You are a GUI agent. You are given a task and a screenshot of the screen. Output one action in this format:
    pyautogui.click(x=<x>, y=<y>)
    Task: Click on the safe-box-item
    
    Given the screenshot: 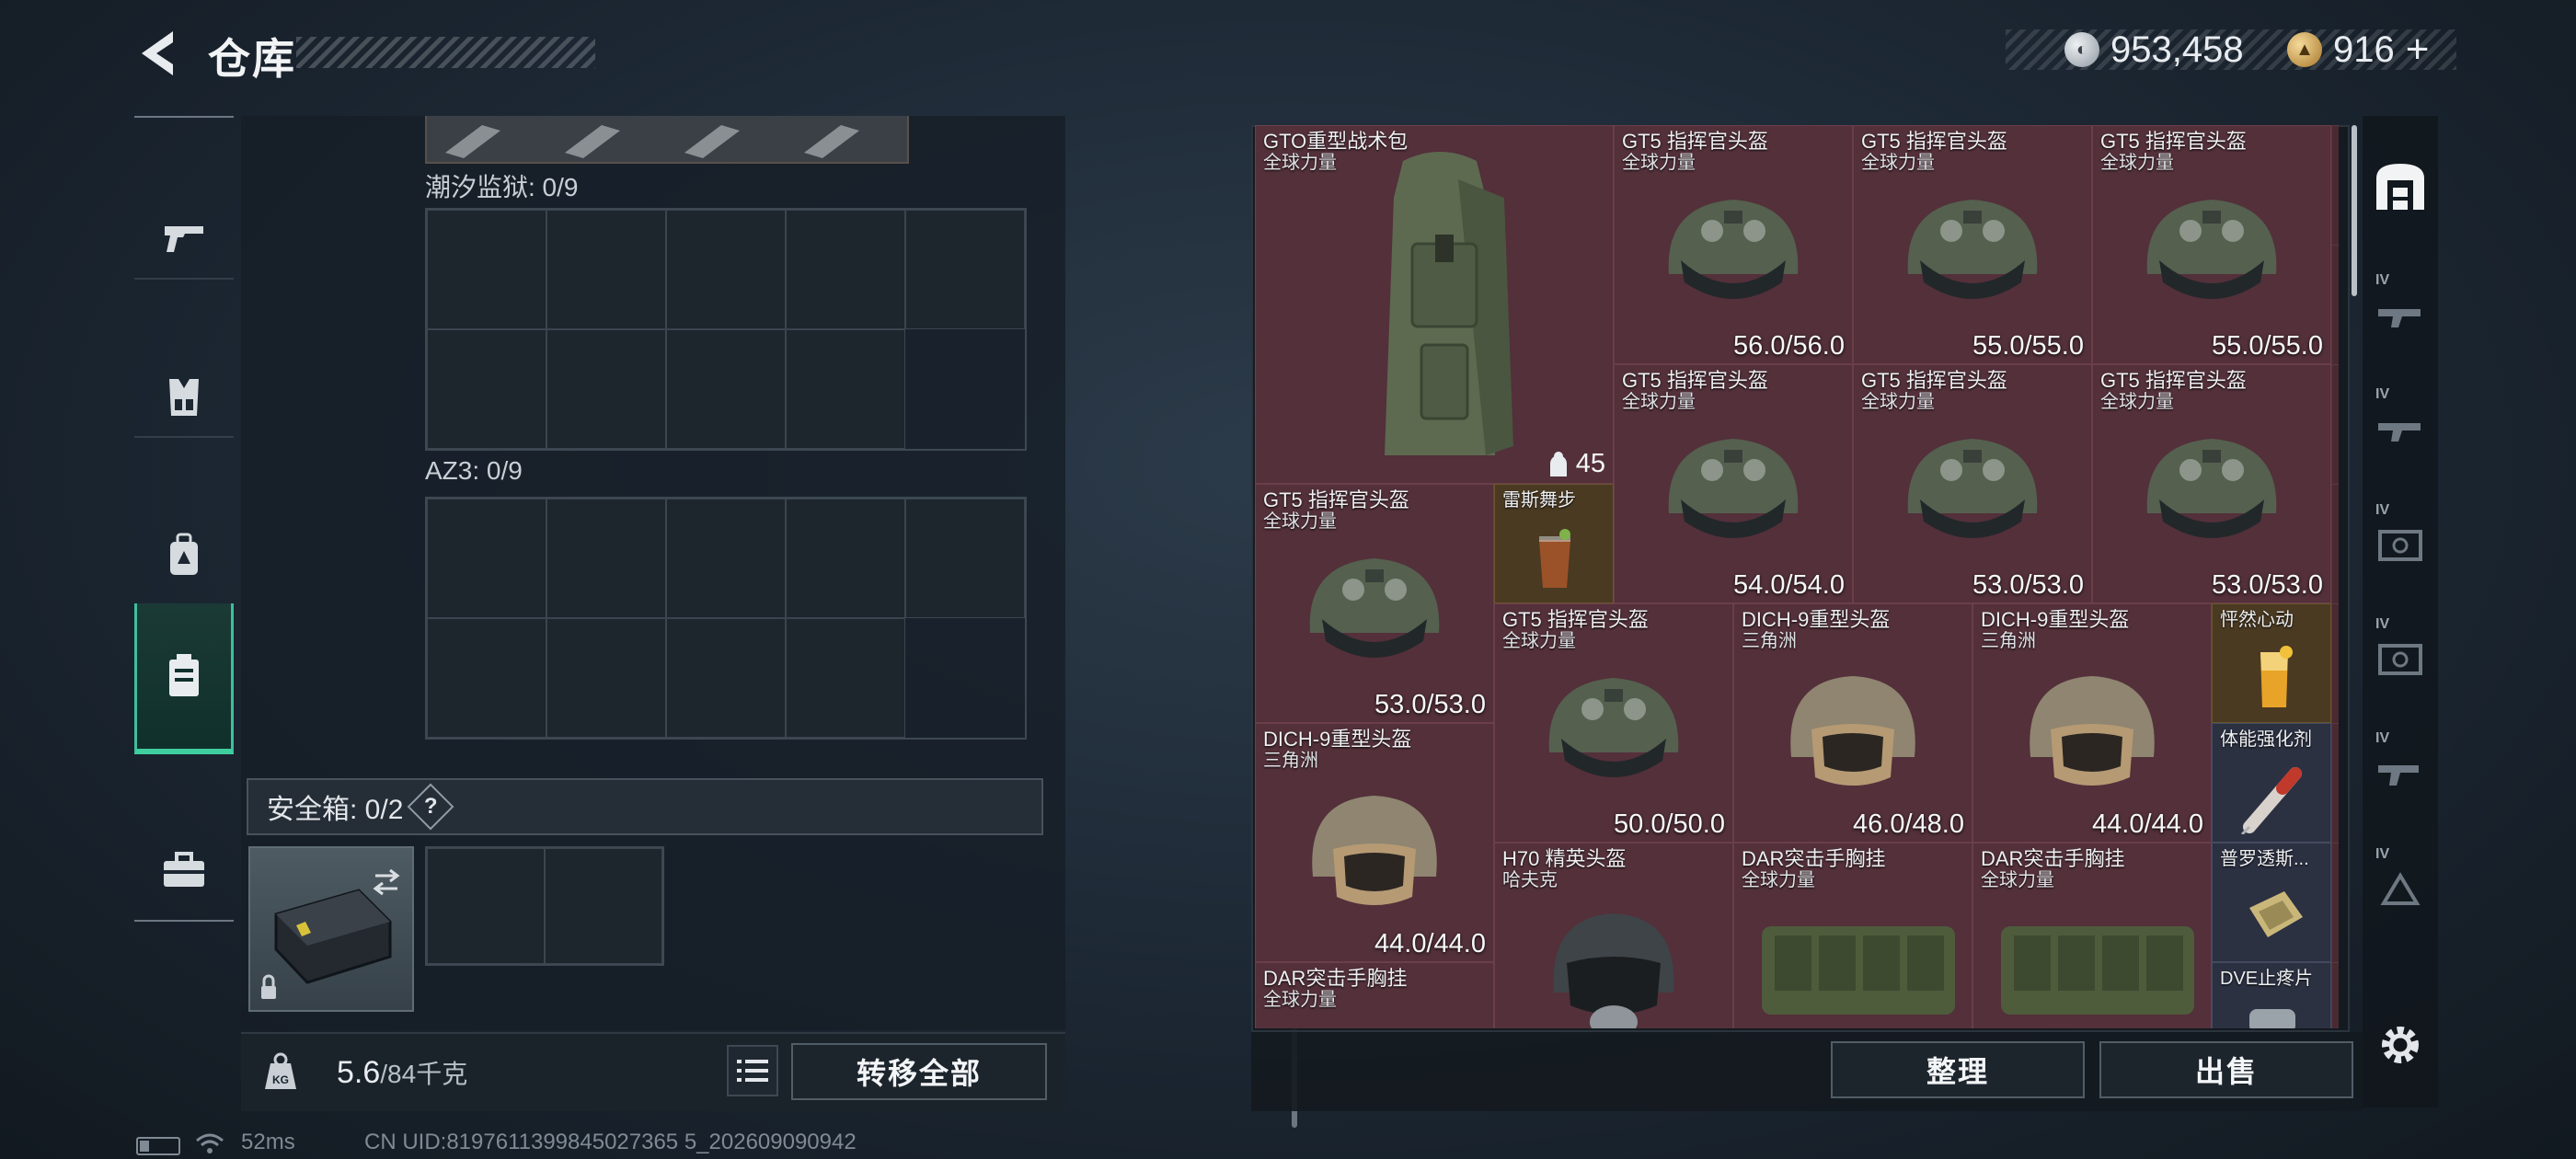 What is the action you would take?
    pyautogui.click(x=331, y=929)
    